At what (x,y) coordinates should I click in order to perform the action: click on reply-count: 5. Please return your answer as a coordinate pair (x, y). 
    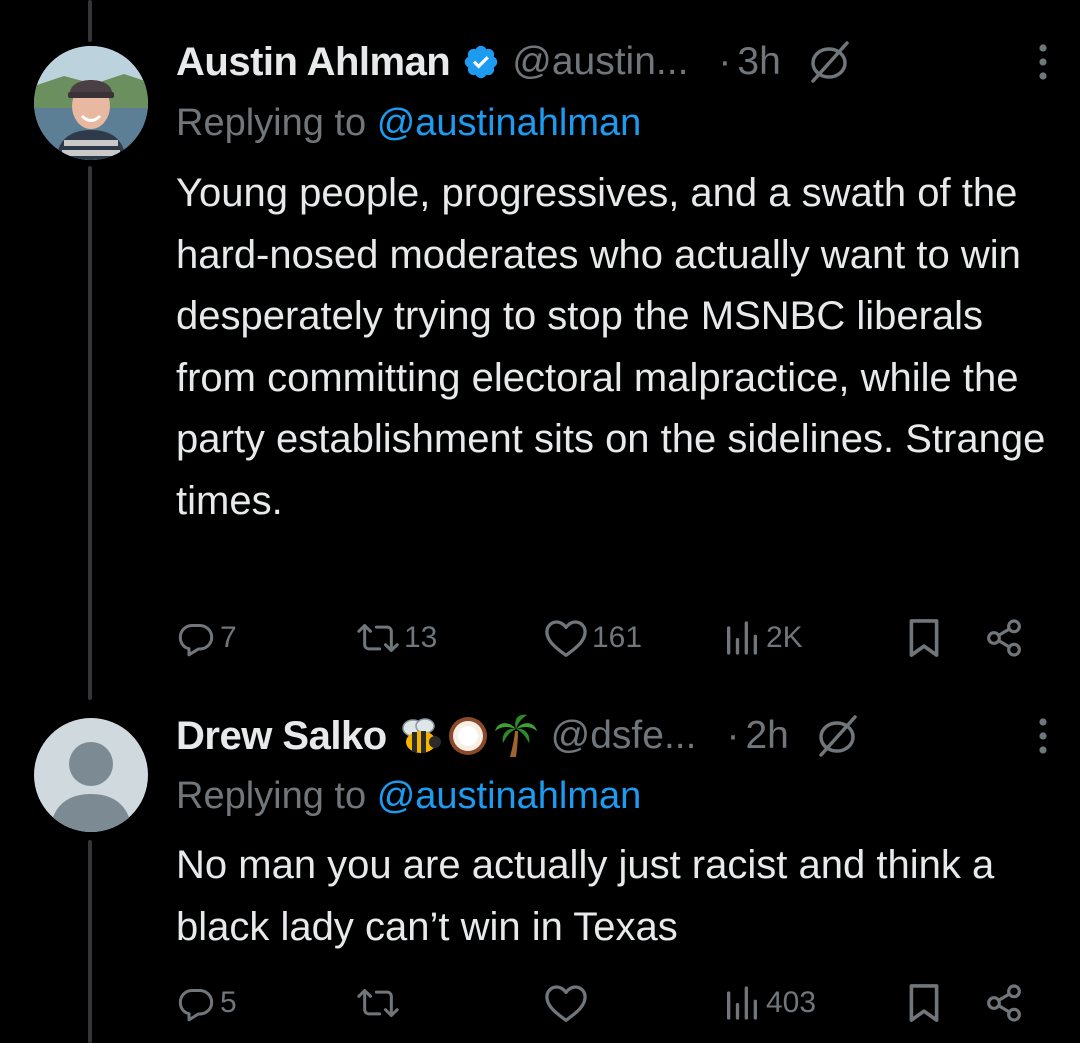
    Looking at the image, I should click on (228, 1002).